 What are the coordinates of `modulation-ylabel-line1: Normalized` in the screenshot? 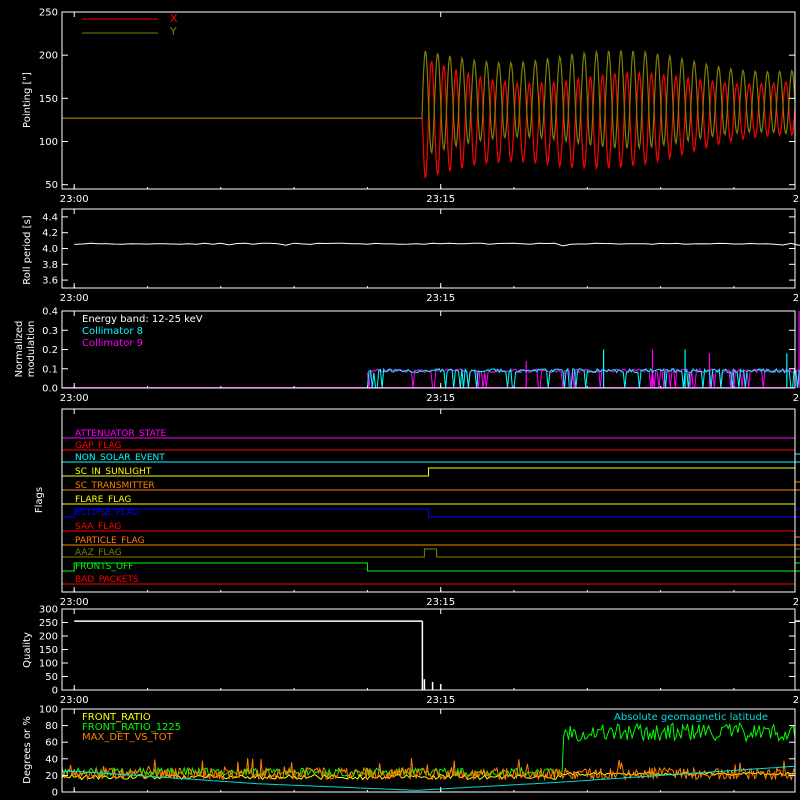 It's located at (19, 349).